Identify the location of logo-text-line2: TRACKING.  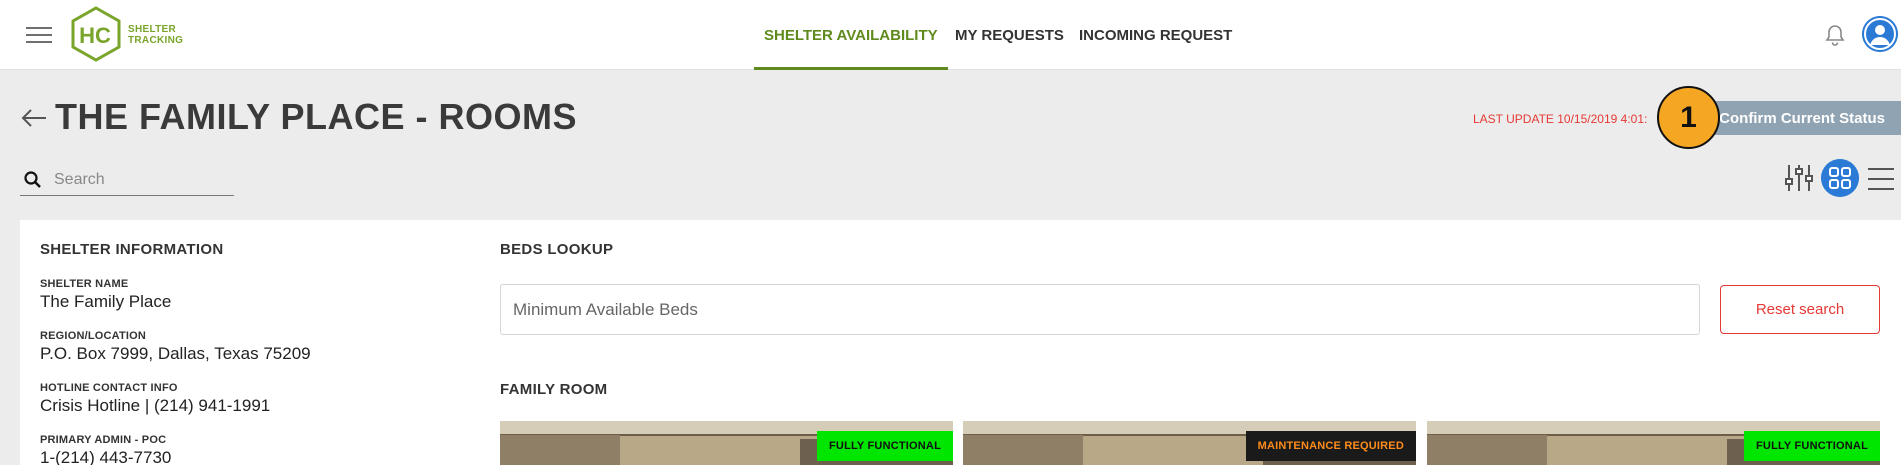
(156, 40).